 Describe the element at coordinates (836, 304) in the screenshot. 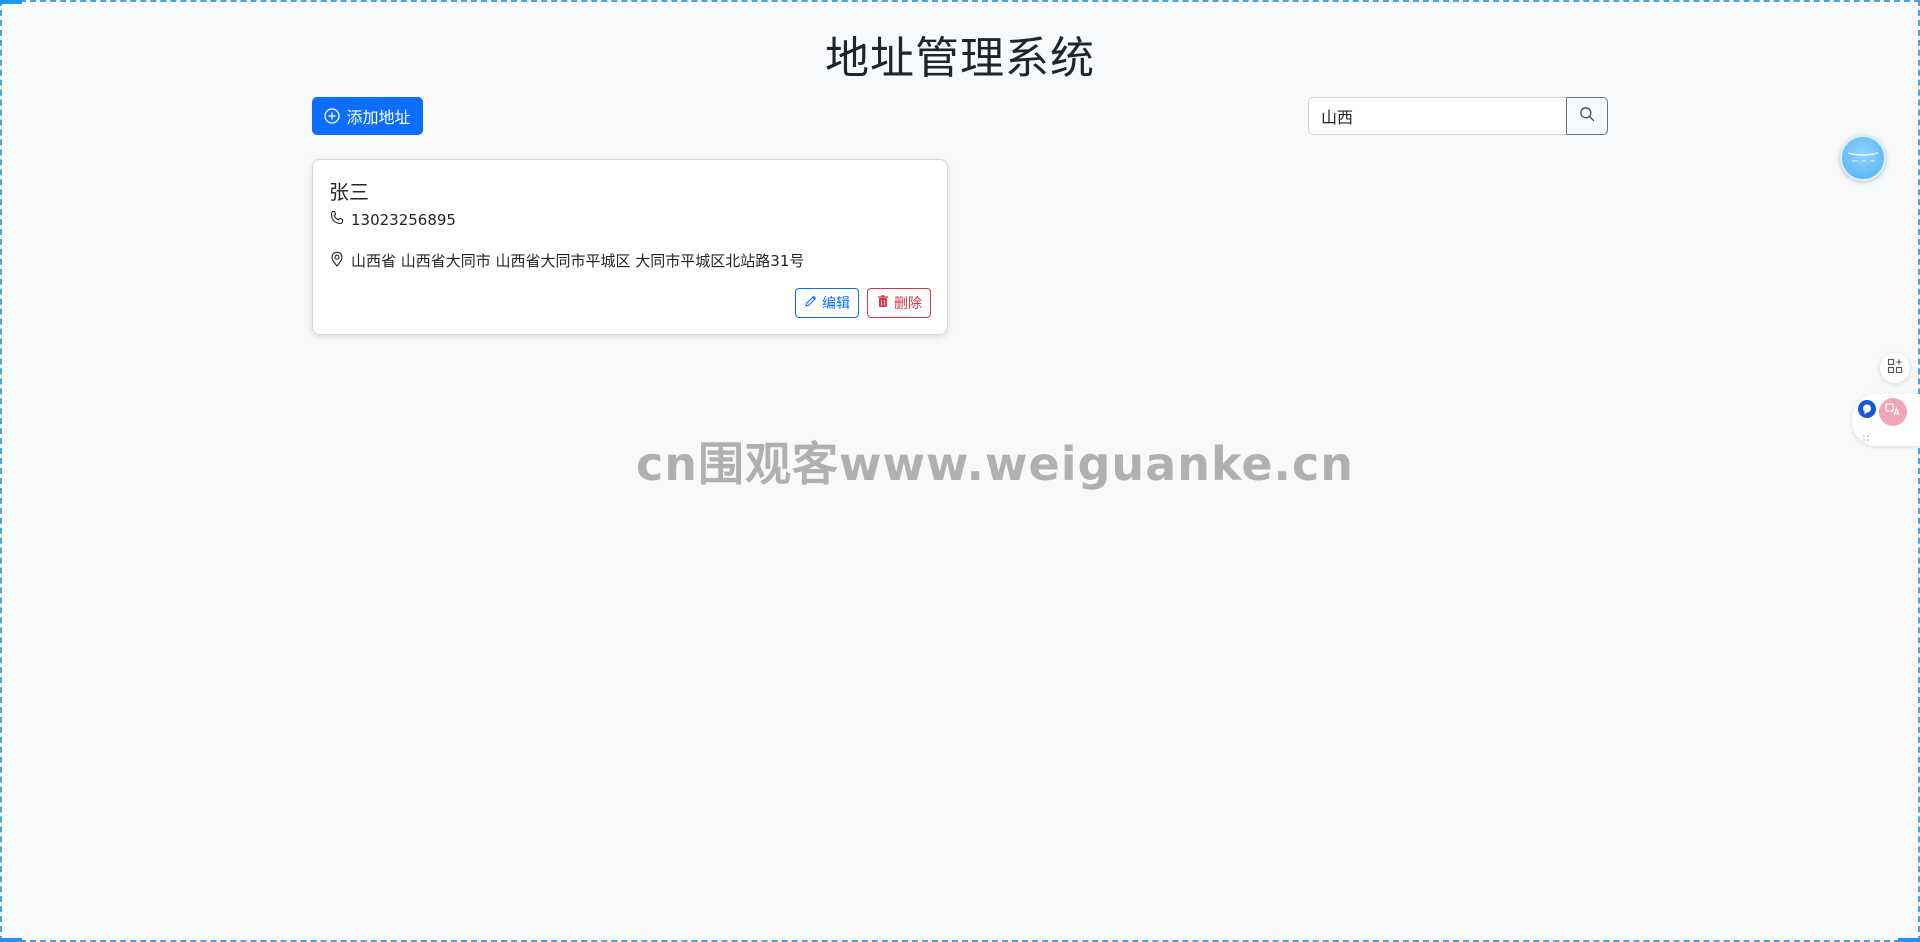

I see `edit-label: 编辑` at that location.